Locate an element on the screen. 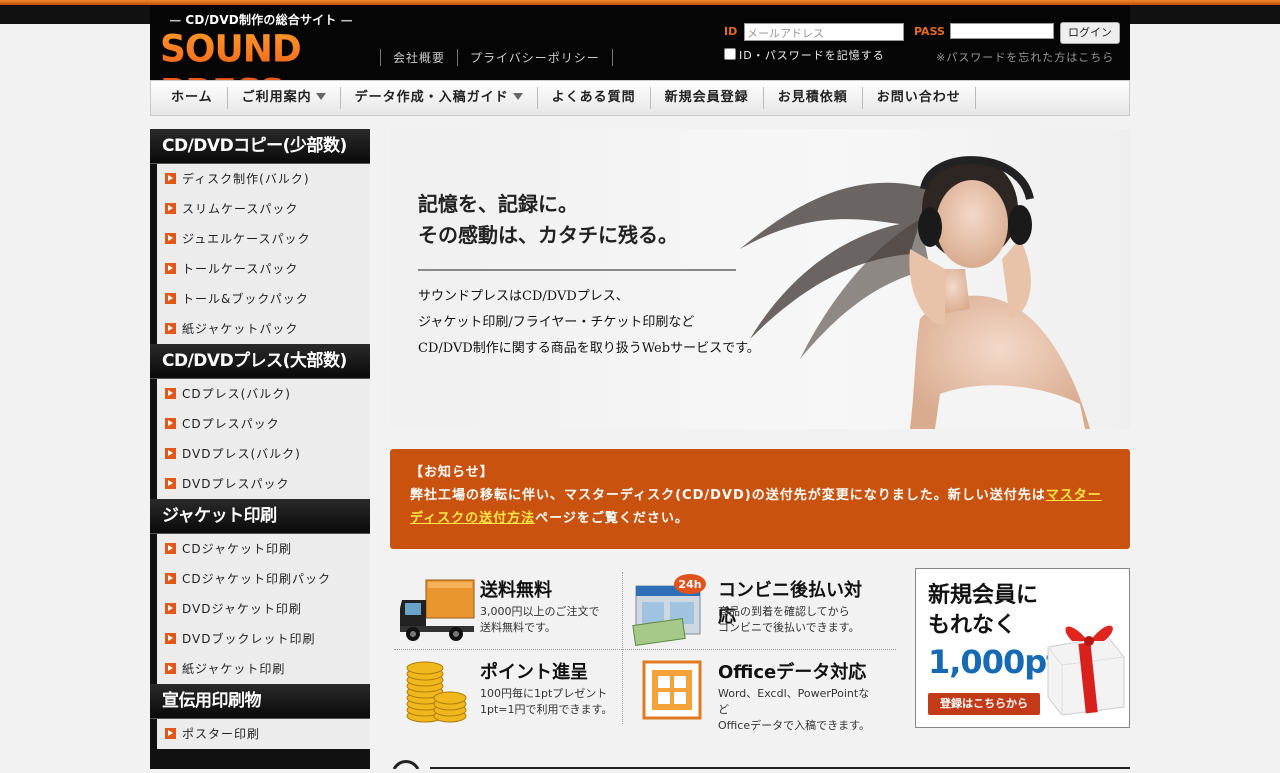 Image resolution: width=1280 pixels, height=773 pixels. sidebar-item: DVDジャケット印刷 is located at coordinates (263, 609).